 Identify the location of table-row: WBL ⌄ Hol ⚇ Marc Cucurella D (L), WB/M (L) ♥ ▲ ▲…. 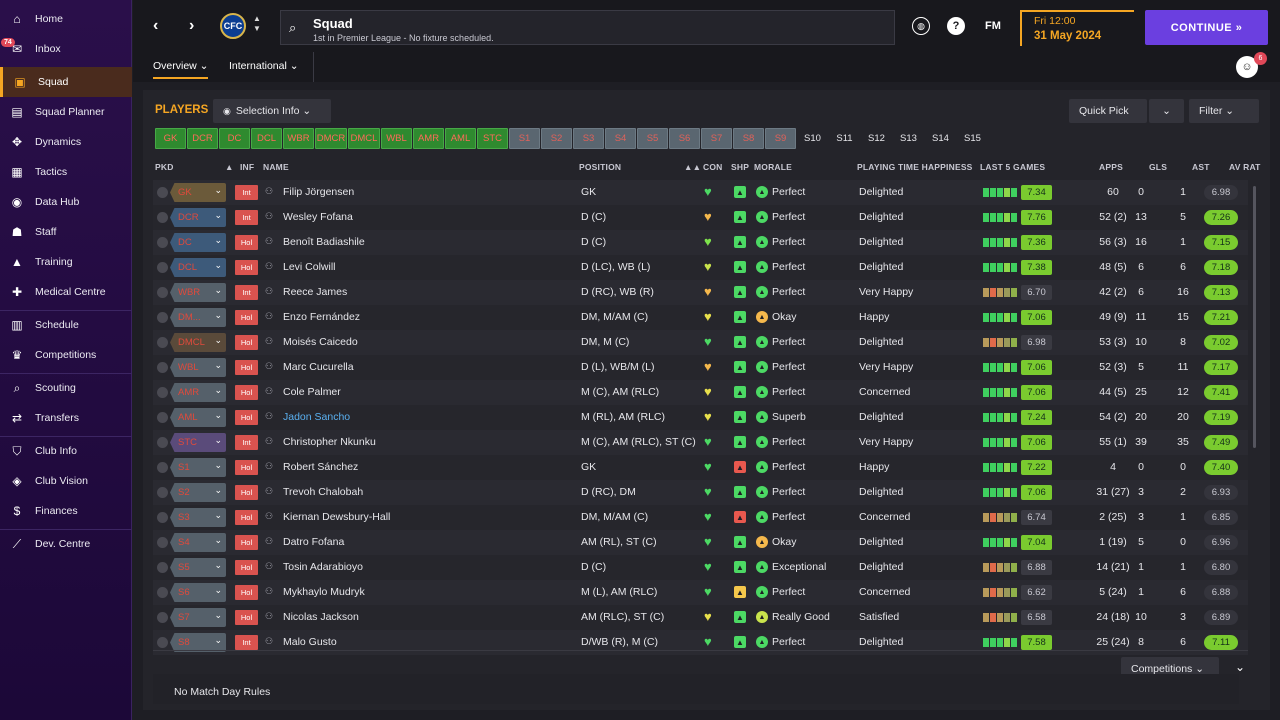
(700, 367).